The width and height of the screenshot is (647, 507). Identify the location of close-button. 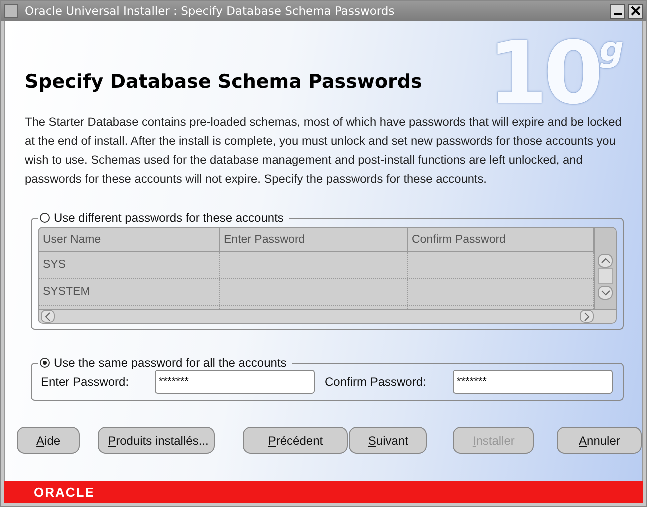
(635, 11).